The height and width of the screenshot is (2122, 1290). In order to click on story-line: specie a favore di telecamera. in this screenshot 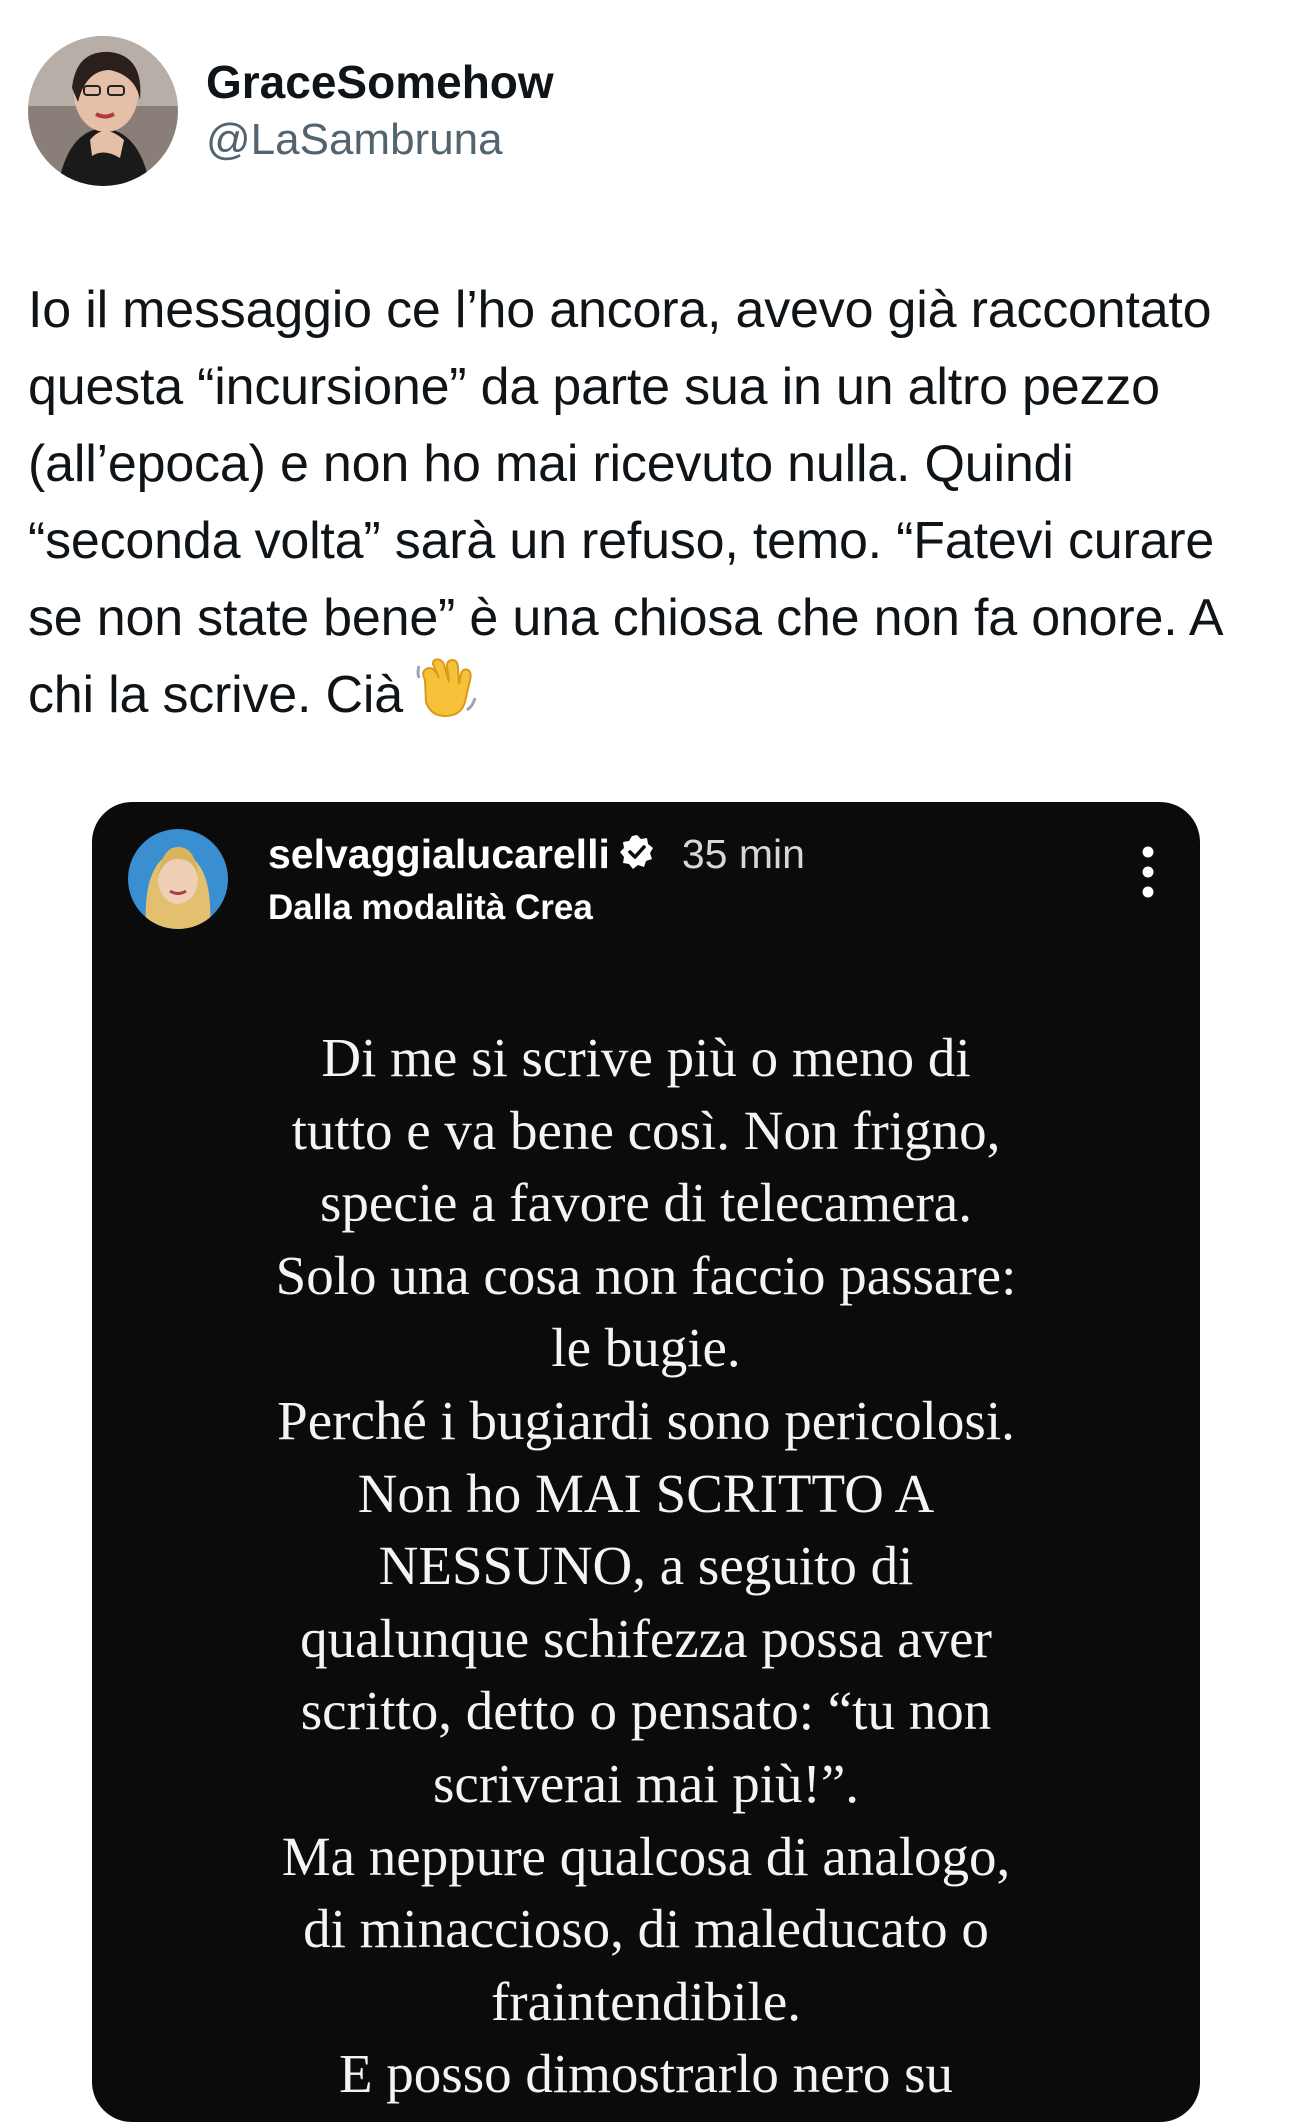, I will do `click(646, 1203)`.